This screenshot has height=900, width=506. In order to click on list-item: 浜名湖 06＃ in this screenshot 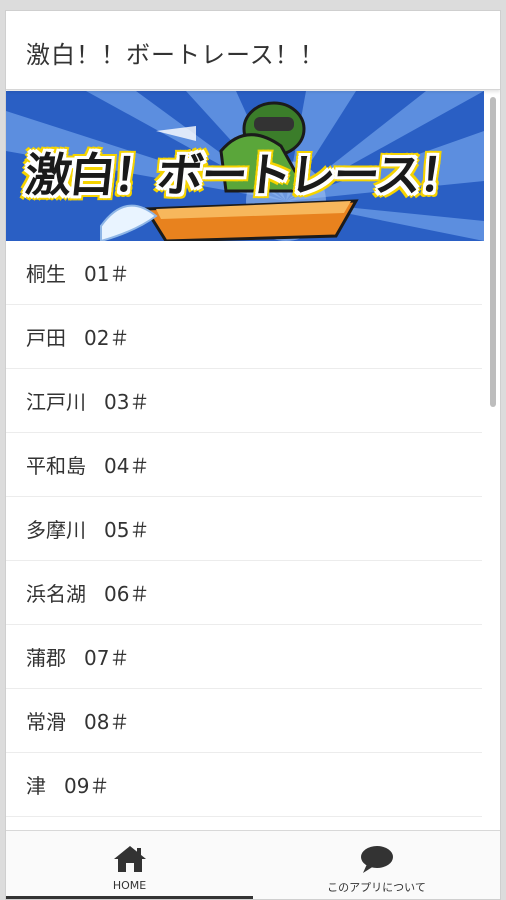, I will do `click(244, 593)`.